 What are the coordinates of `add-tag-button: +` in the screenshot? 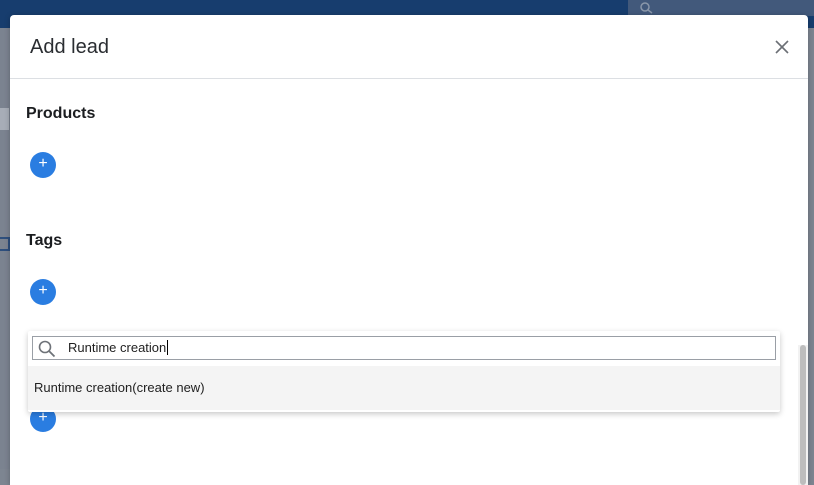 It's located at (43, 292).